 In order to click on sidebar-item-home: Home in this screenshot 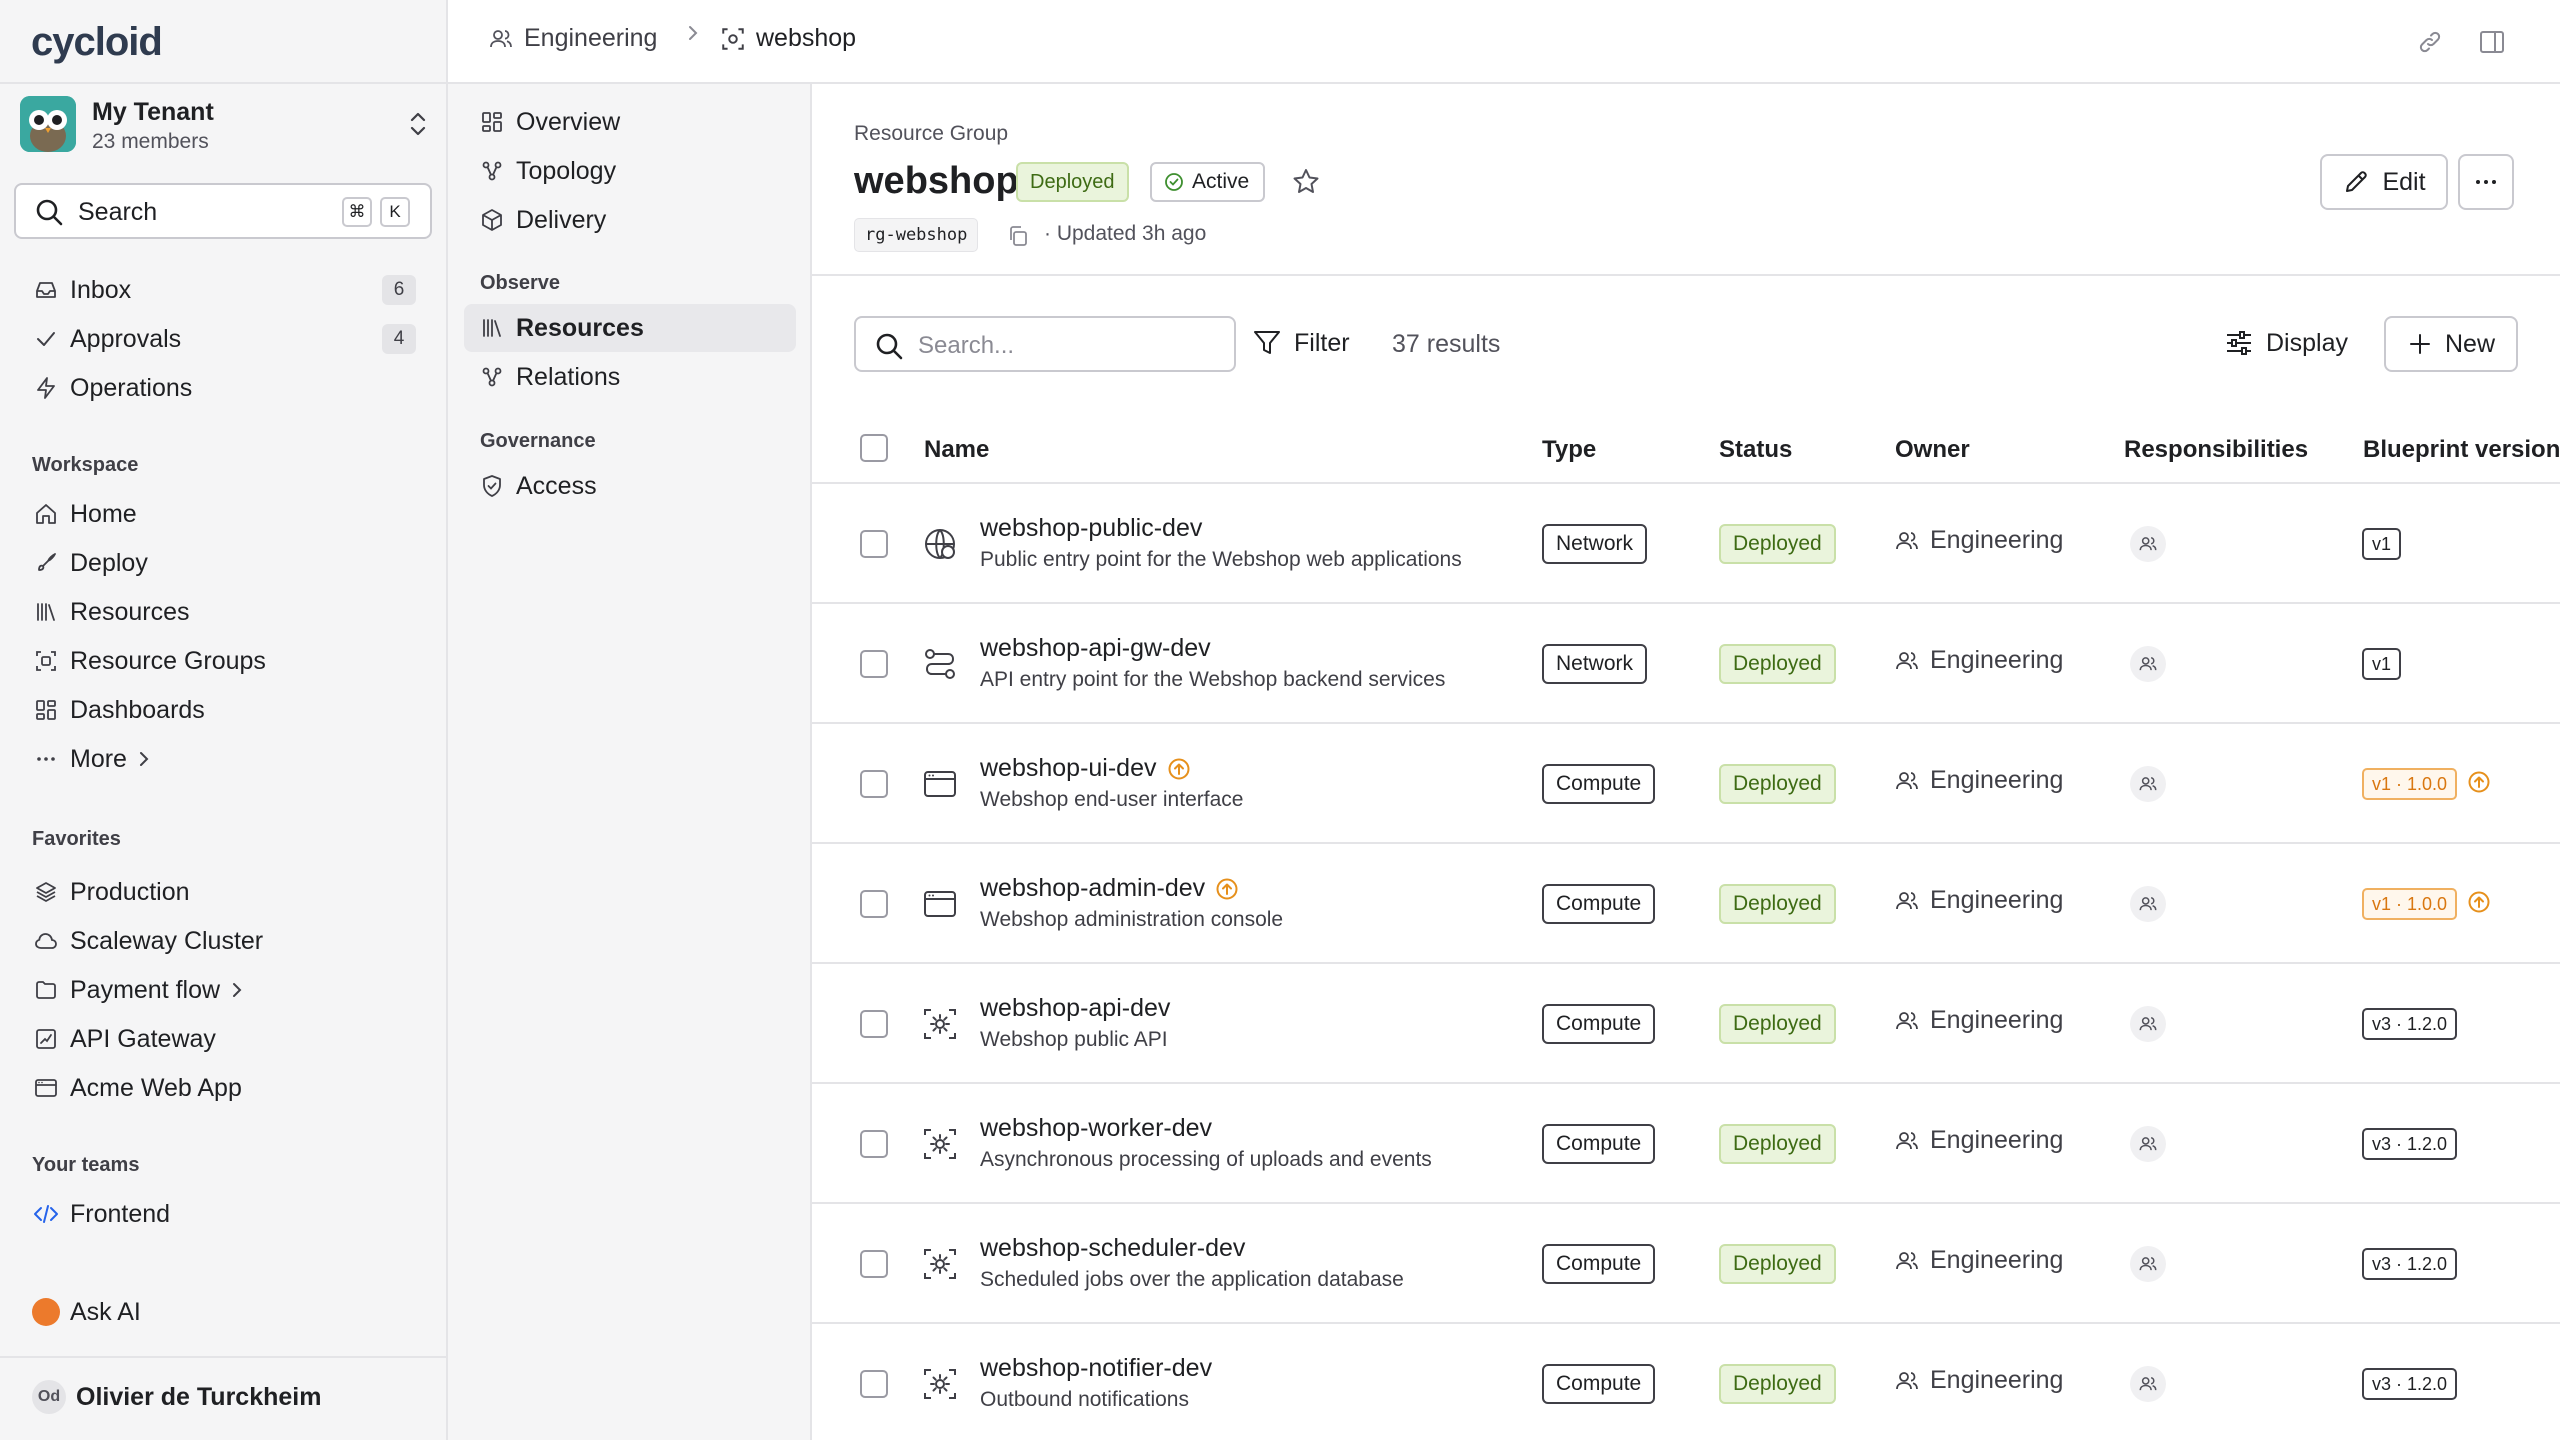, I will do `click(84, 514)`.